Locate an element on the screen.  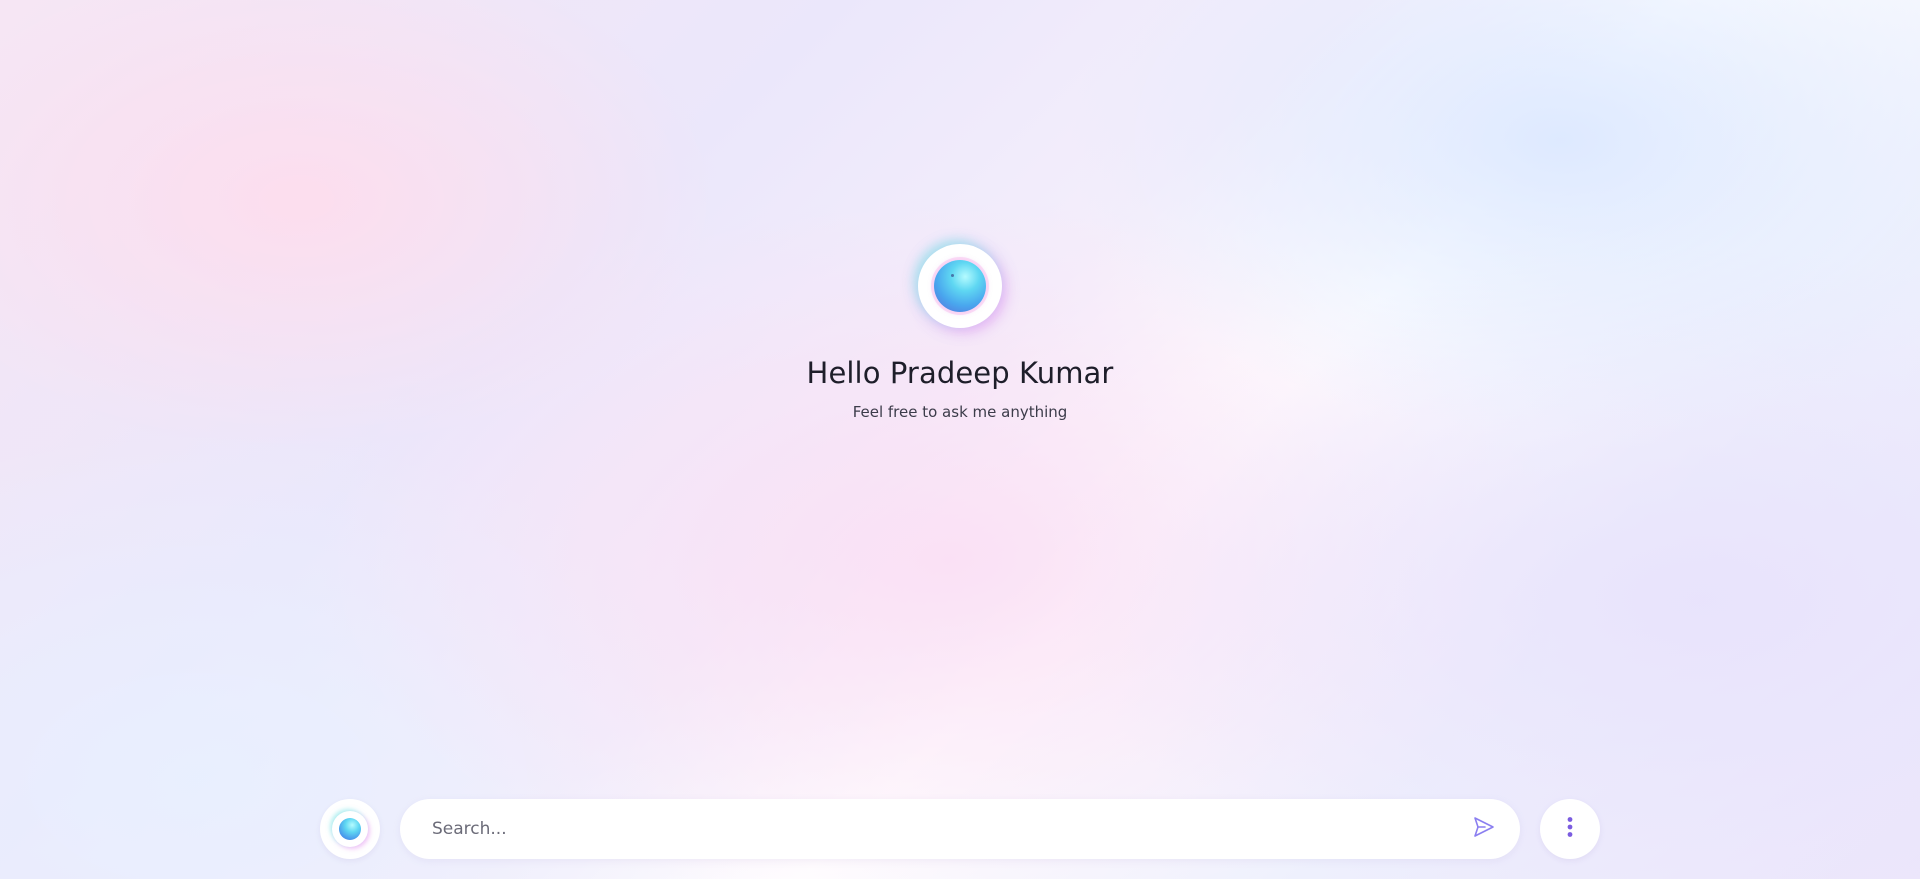
search-bar is located at coordinates (960, 829).